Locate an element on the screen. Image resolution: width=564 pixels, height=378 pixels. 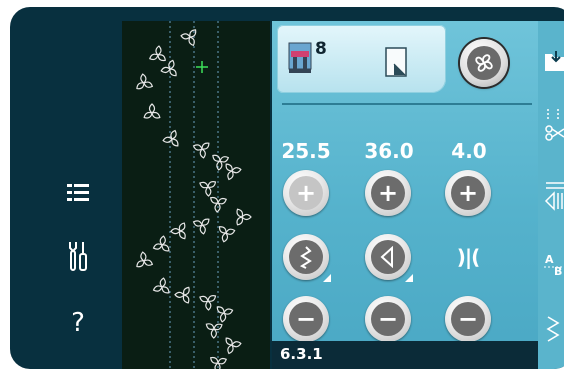
pattern-button is located at coordinates (484, 63).